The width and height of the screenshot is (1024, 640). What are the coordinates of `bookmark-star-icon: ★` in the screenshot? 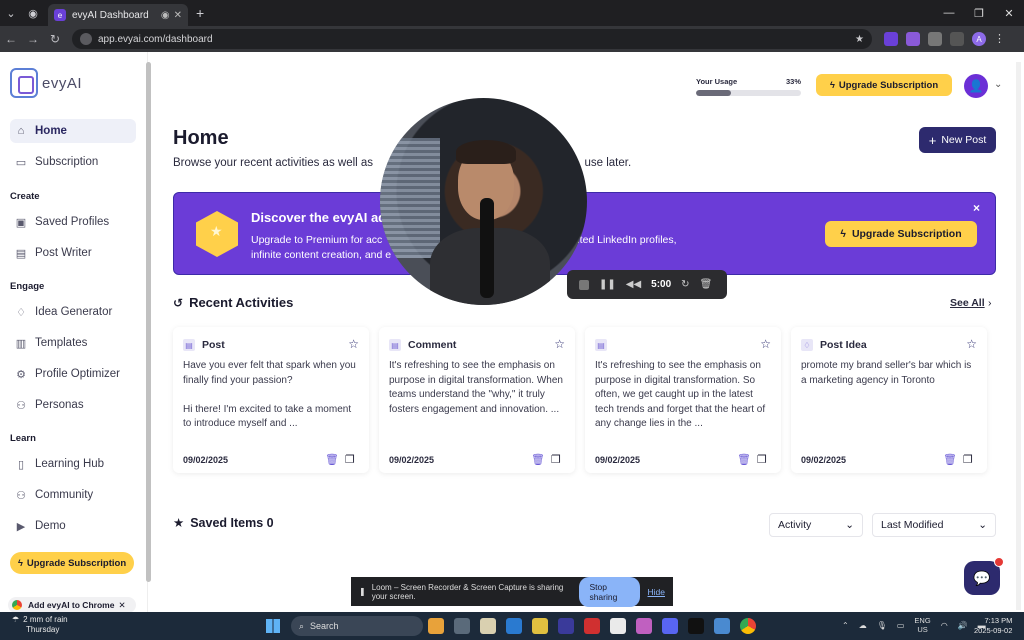 It's located at (859, 39).